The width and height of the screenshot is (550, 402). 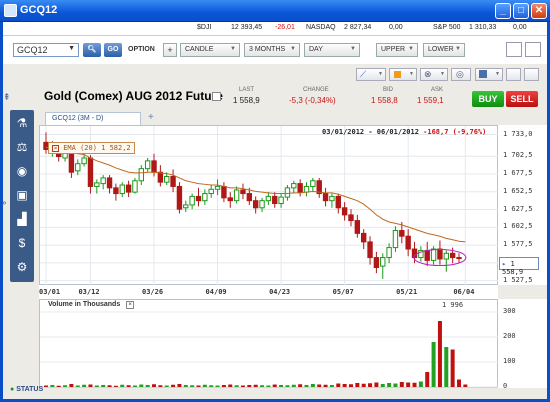 I want to click on save-layout-icon: ▼, so click(x=489, y=74).